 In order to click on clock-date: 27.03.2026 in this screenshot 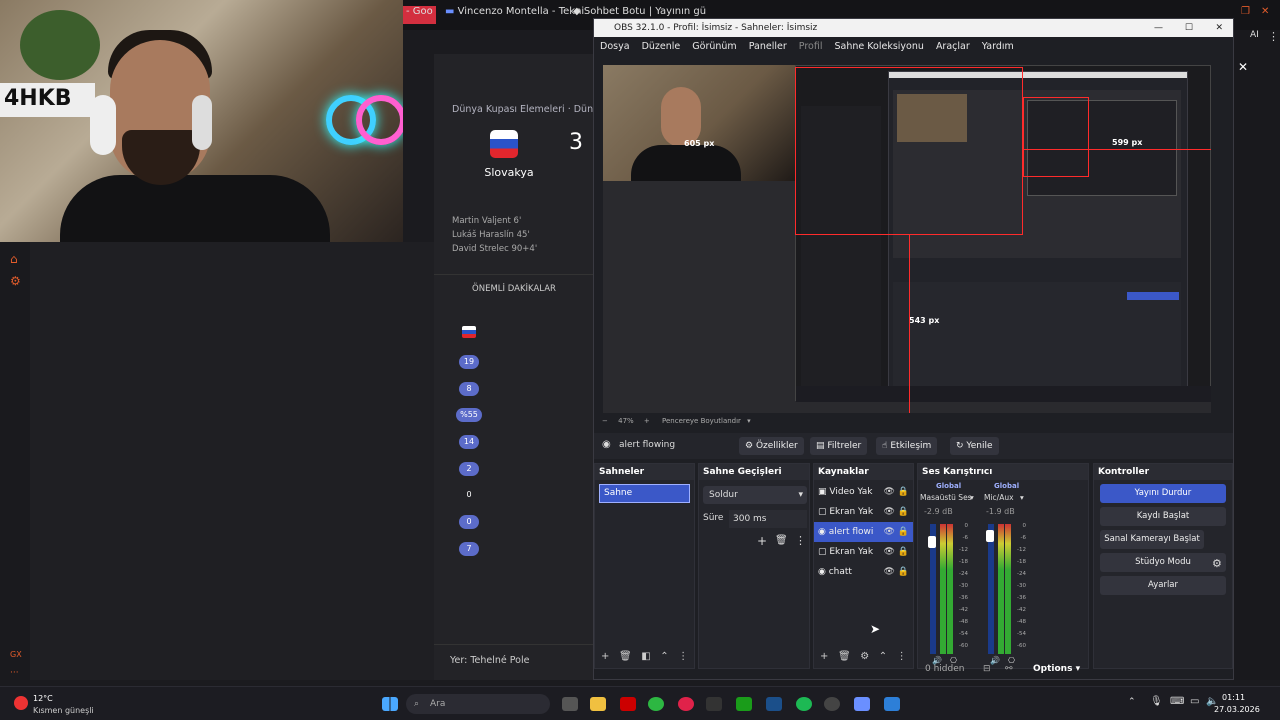, I will do `click(1237, 709)`.